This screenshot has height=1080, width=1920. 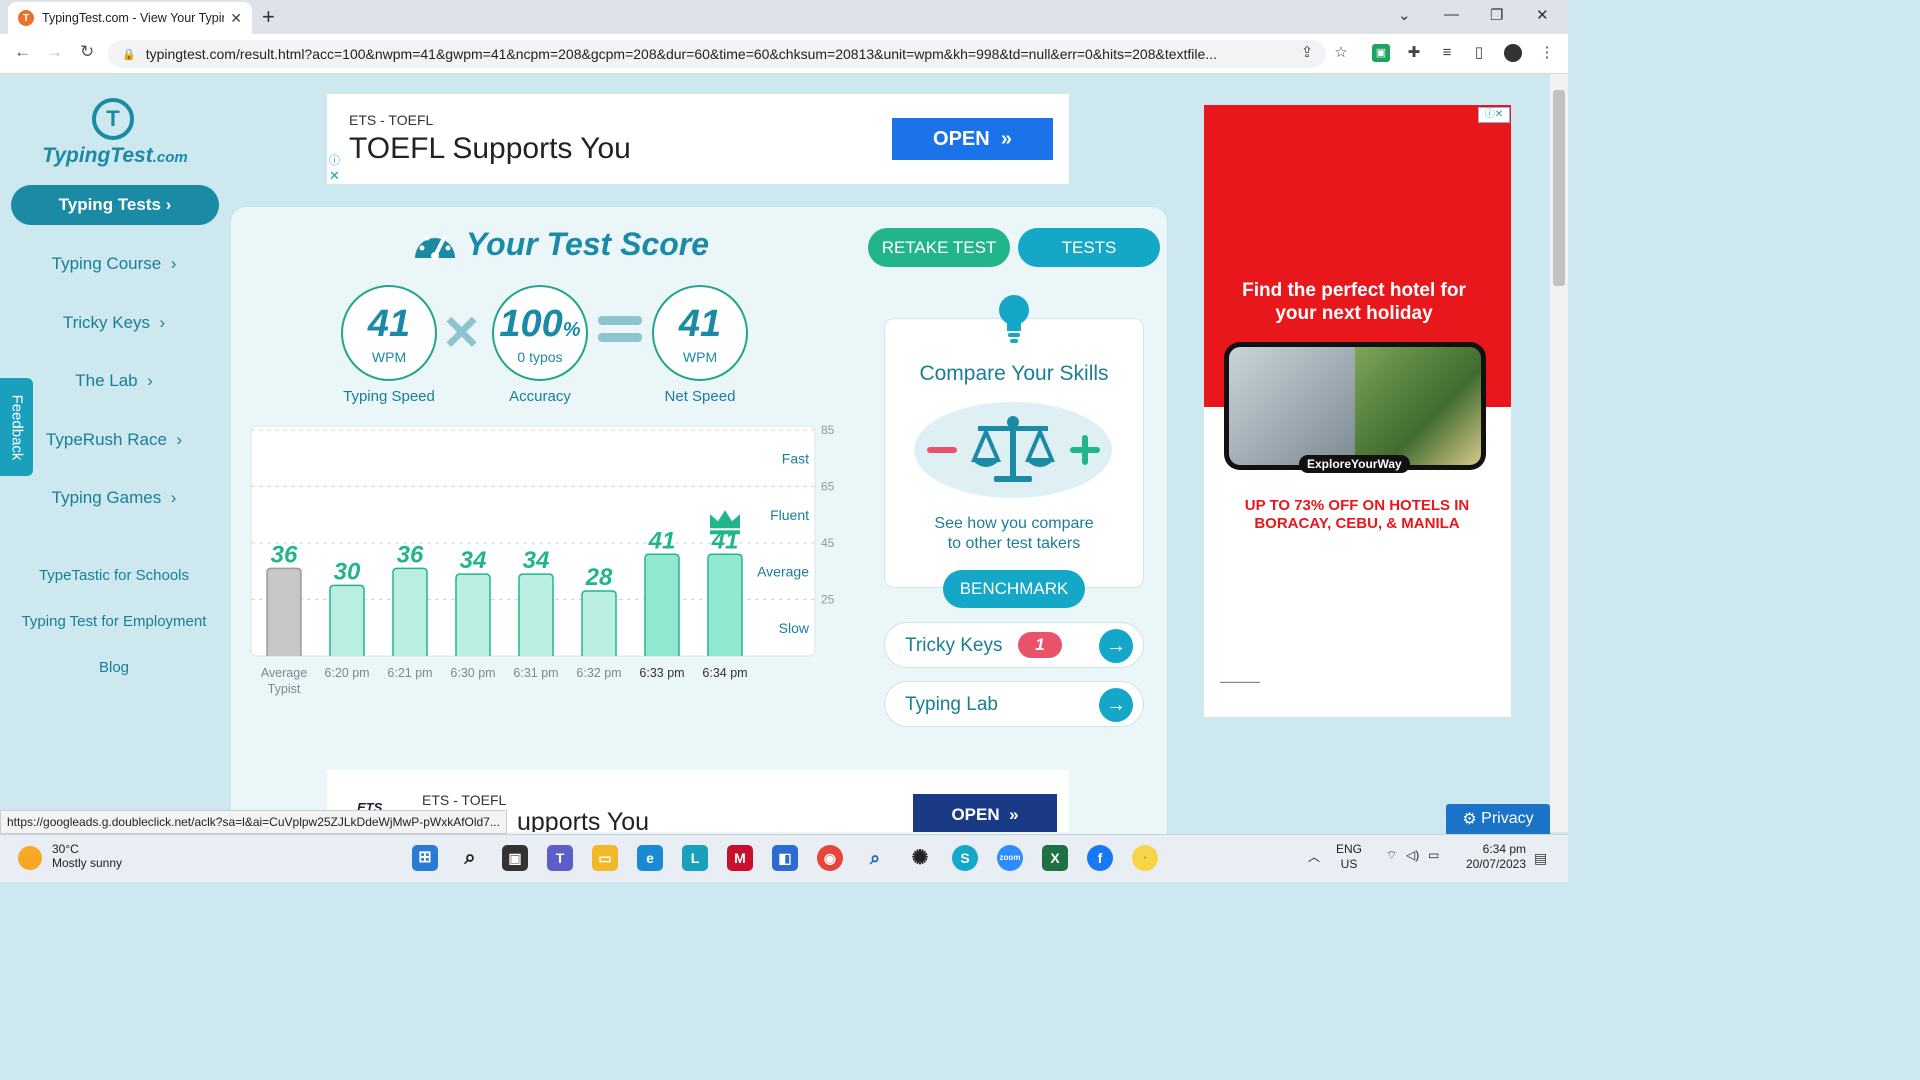 What do you see at coordinates (114, 323) in the screenshot?
I see `sidebar-item-tricky-keys: Tricky Keys ›` at bounding box center [114, 323].